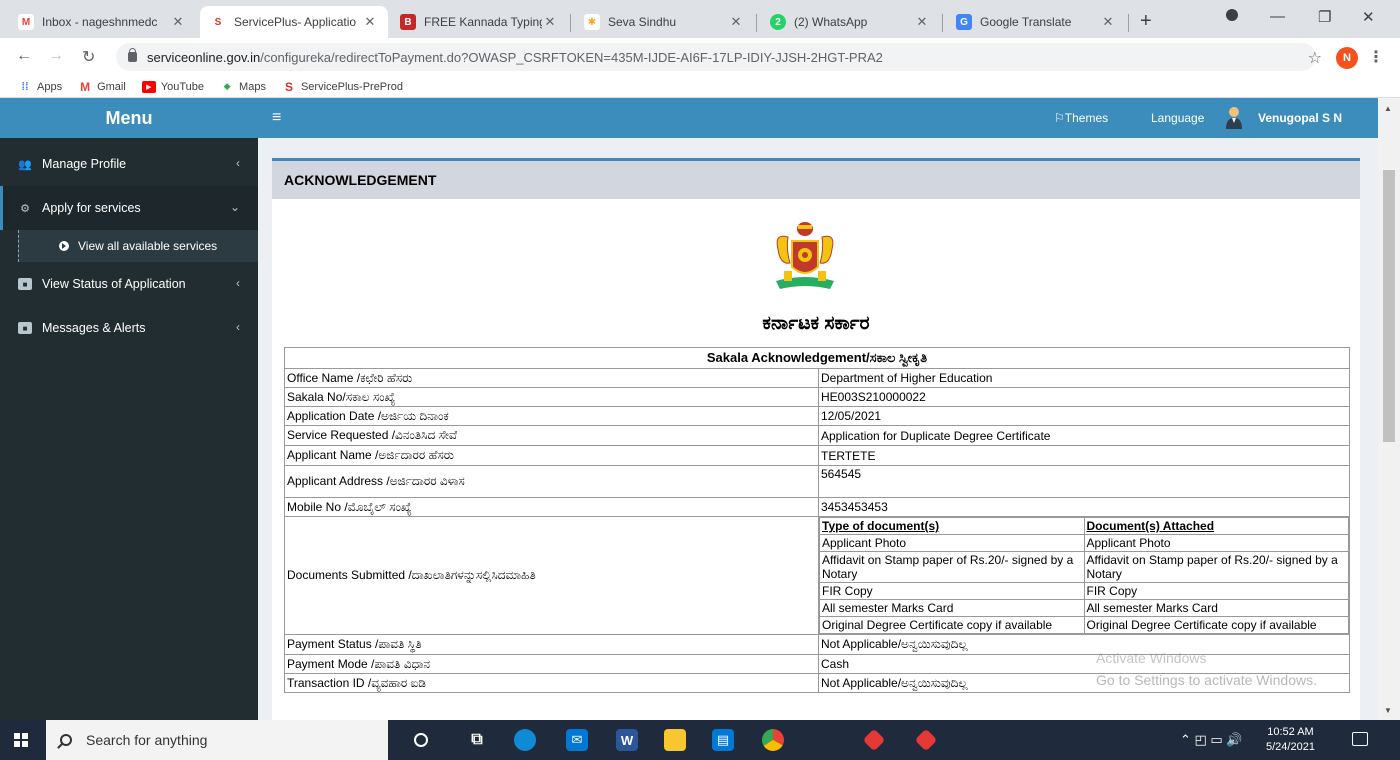  Describe the element at coordinates (64, 246) in the screenshot. I see `arrow-circle-right-icon` at that location.